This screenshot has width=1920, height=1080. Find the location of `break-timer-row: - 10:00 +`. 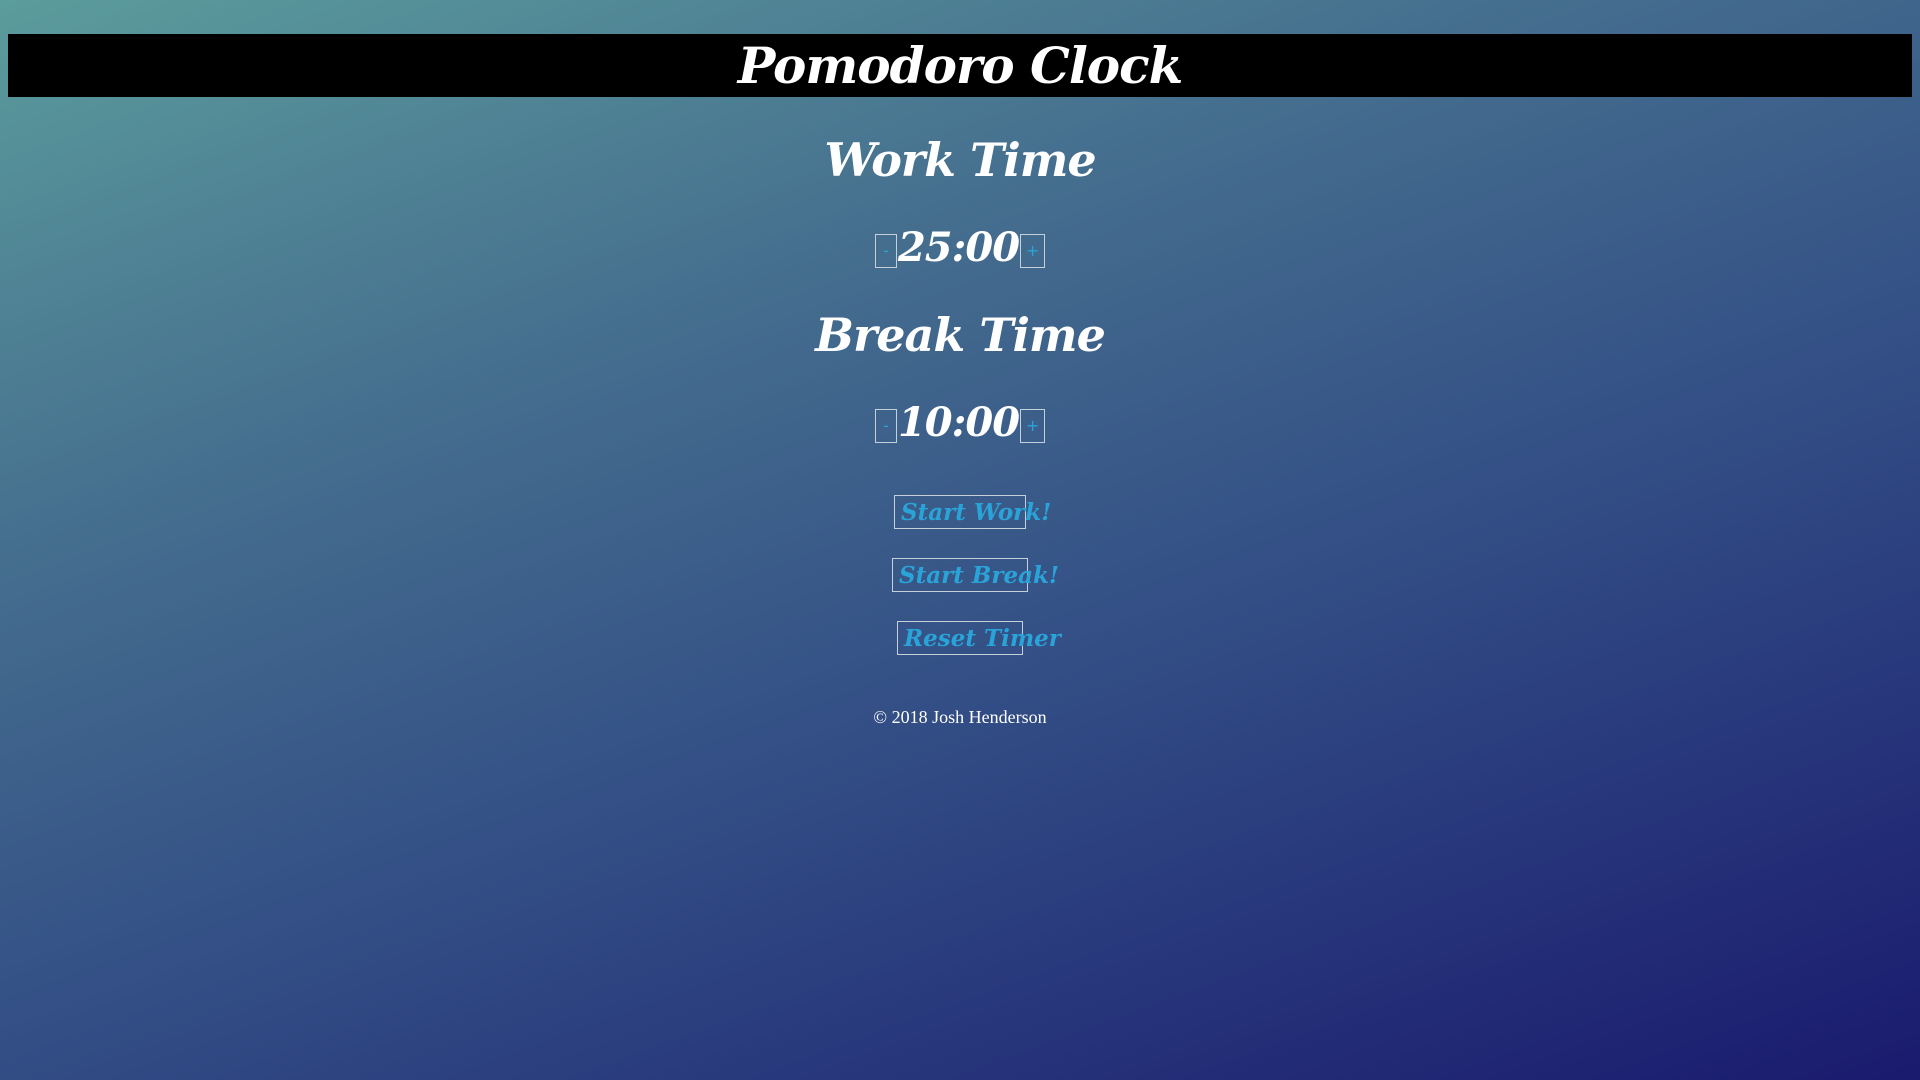

break-timer-row: - 10:00 + is located at coordinates (960, 422).